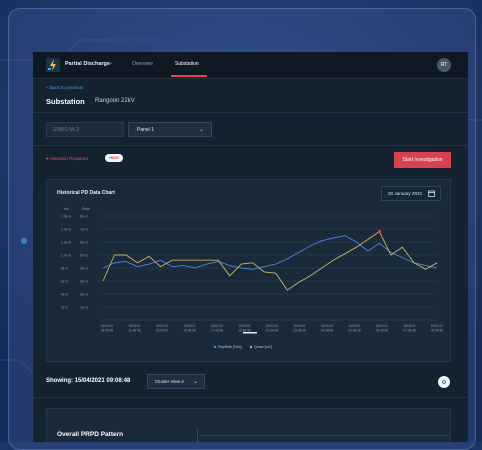 The width and height of the screenshot is (482, 450). I want to click on y-tick-label-right: 2e+3, so click(84, 295).